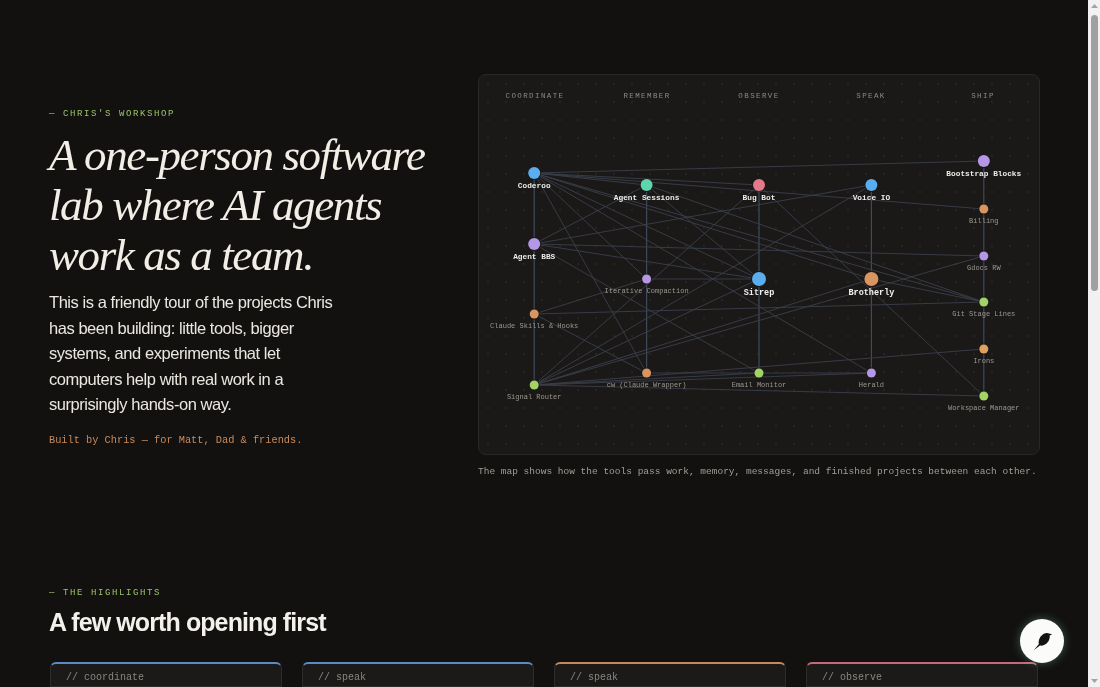  What do you see at coordinates (1094, 153) in the screenshot?
I see `scrollbar-thumb` at bounding box center [1094, 153].